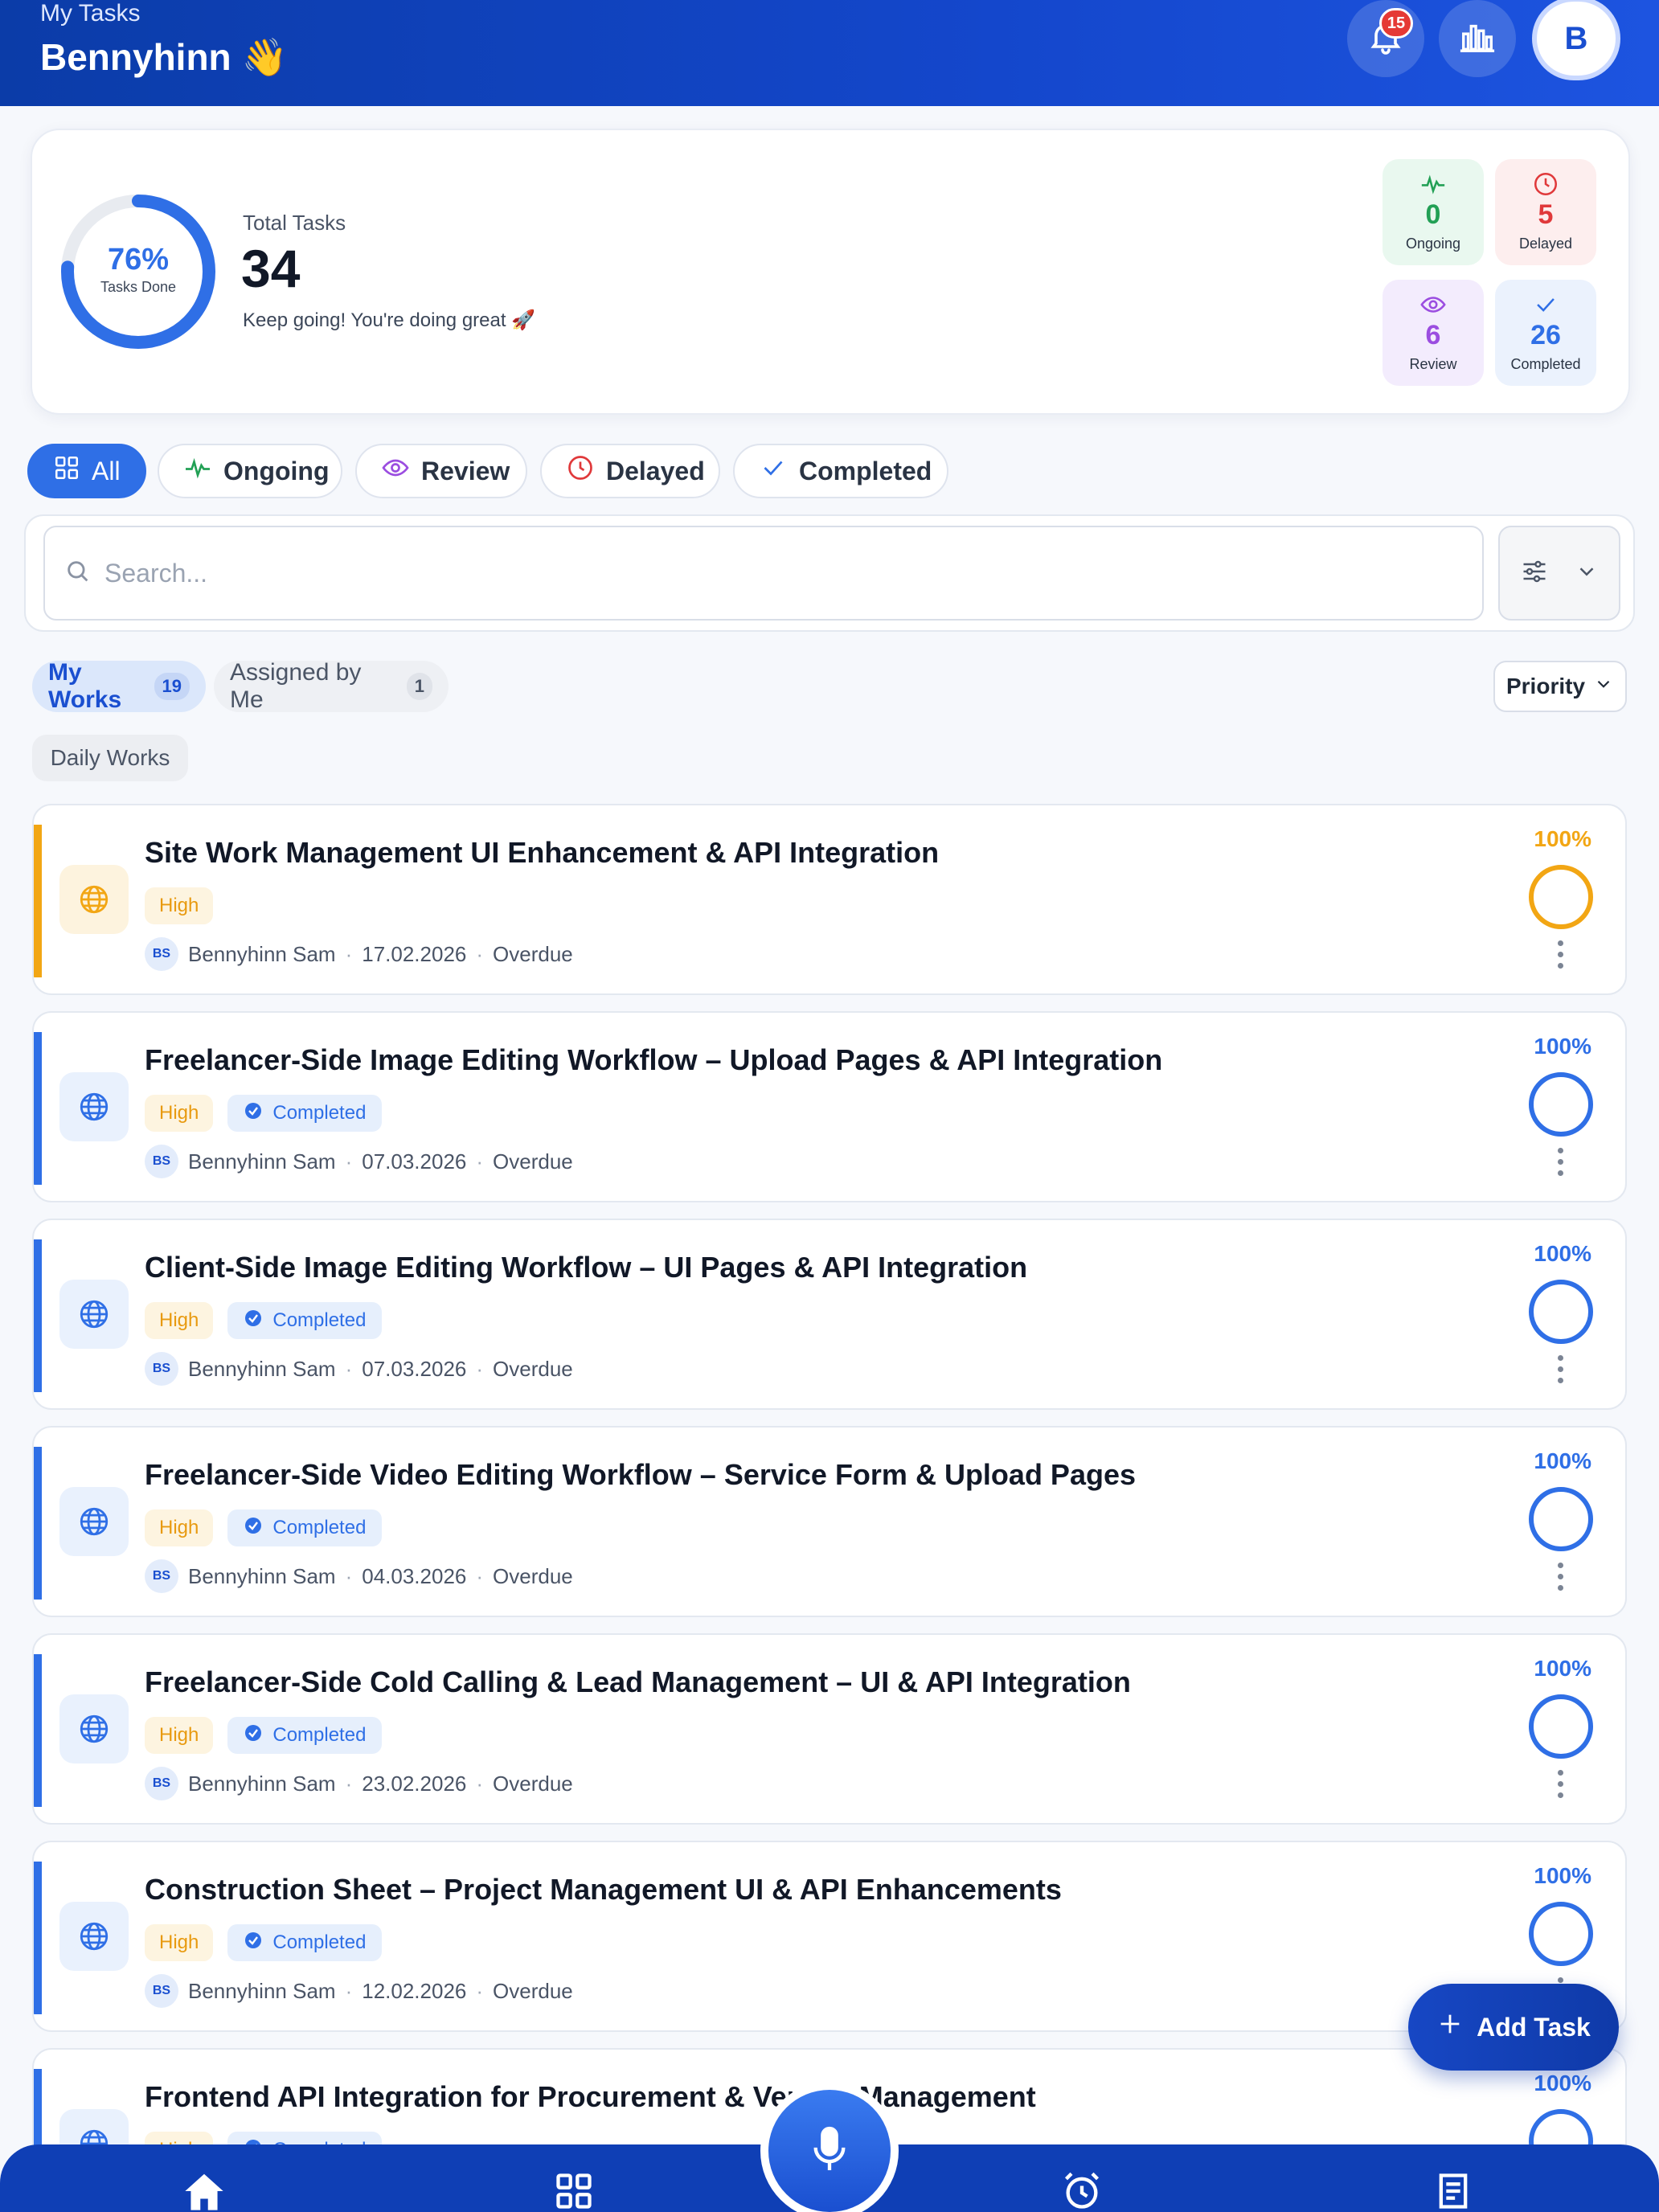 The height and width of the screenshot is (2212, 1659). I want to click on assignee-name: Bennyhinn Sam, so click(262, 1368).